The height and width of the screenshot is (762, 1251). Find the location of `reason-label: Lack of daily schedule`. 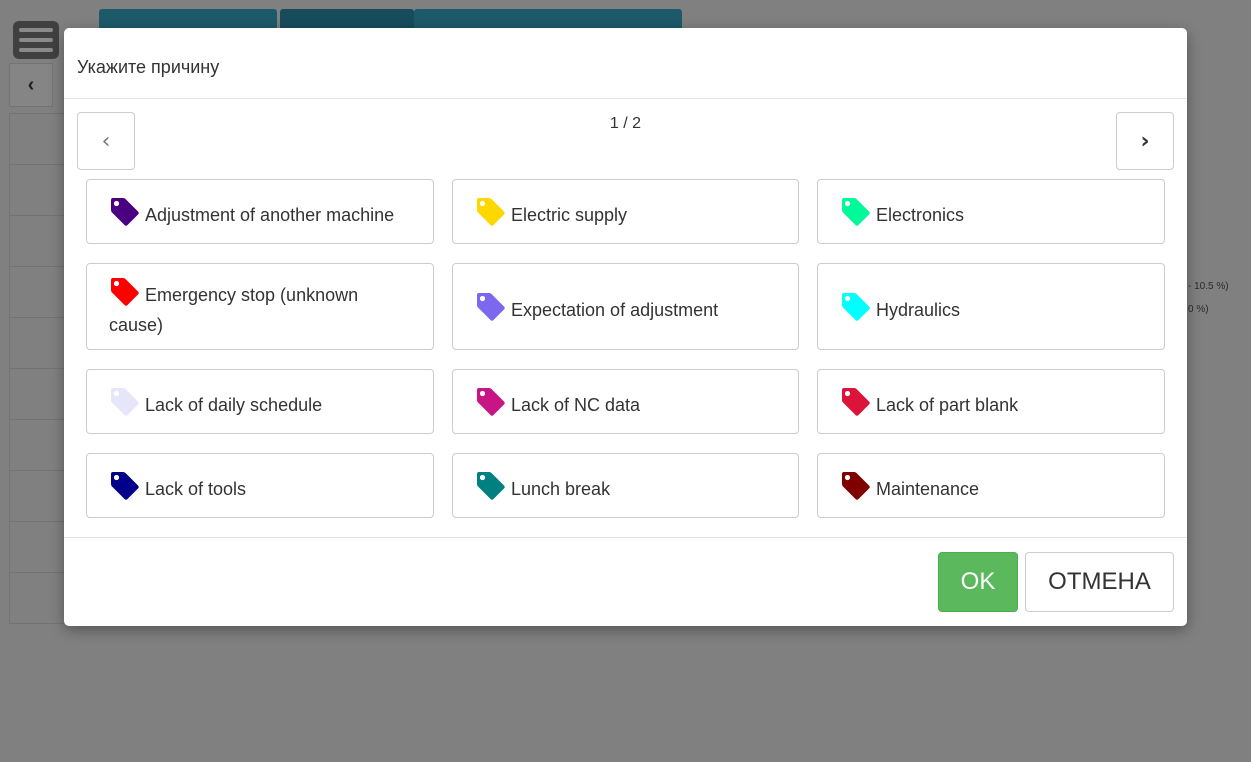

reason-label: Lack of daily schedule is located at coordinates (234, 404).